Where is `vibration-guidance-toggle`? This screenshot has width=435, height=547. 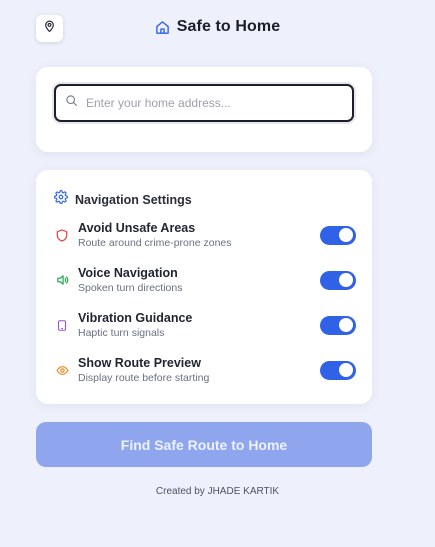 vibration-guidance-toggle is located at coordinates (338, 325).